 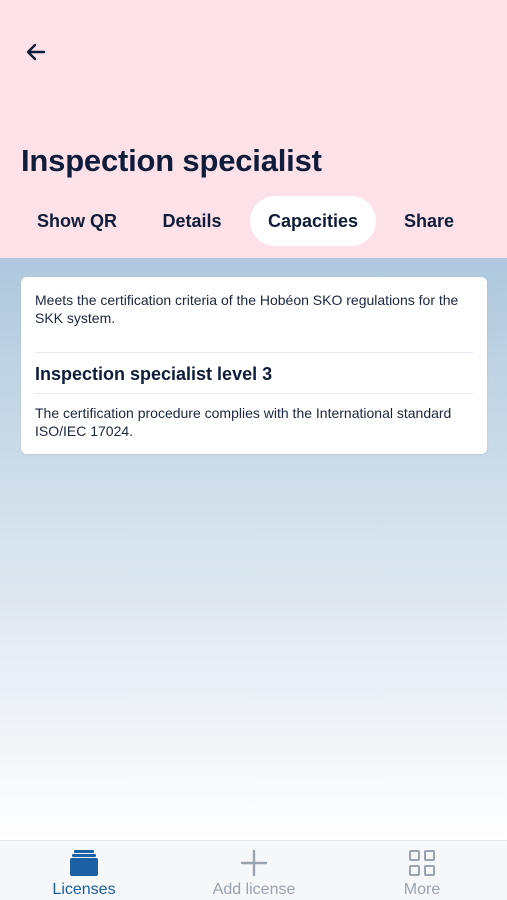 I want to click on page-title: Inspection specialist, so click(x=171, y=160).